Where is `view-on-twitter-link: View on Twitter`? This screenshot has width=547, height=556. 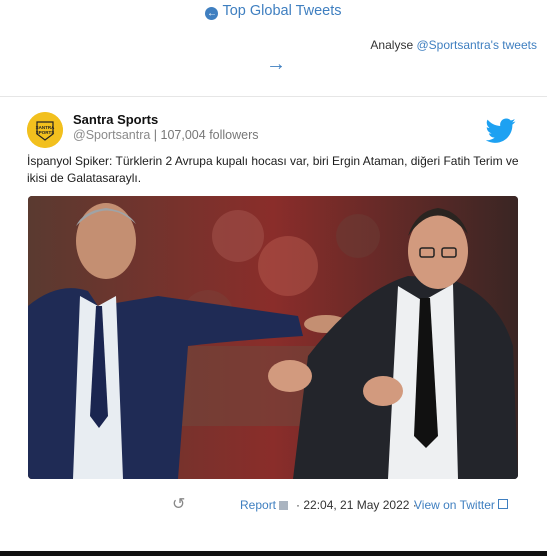 view-on-twitter-link: View on Twitter is located at coordinates (461, 505).